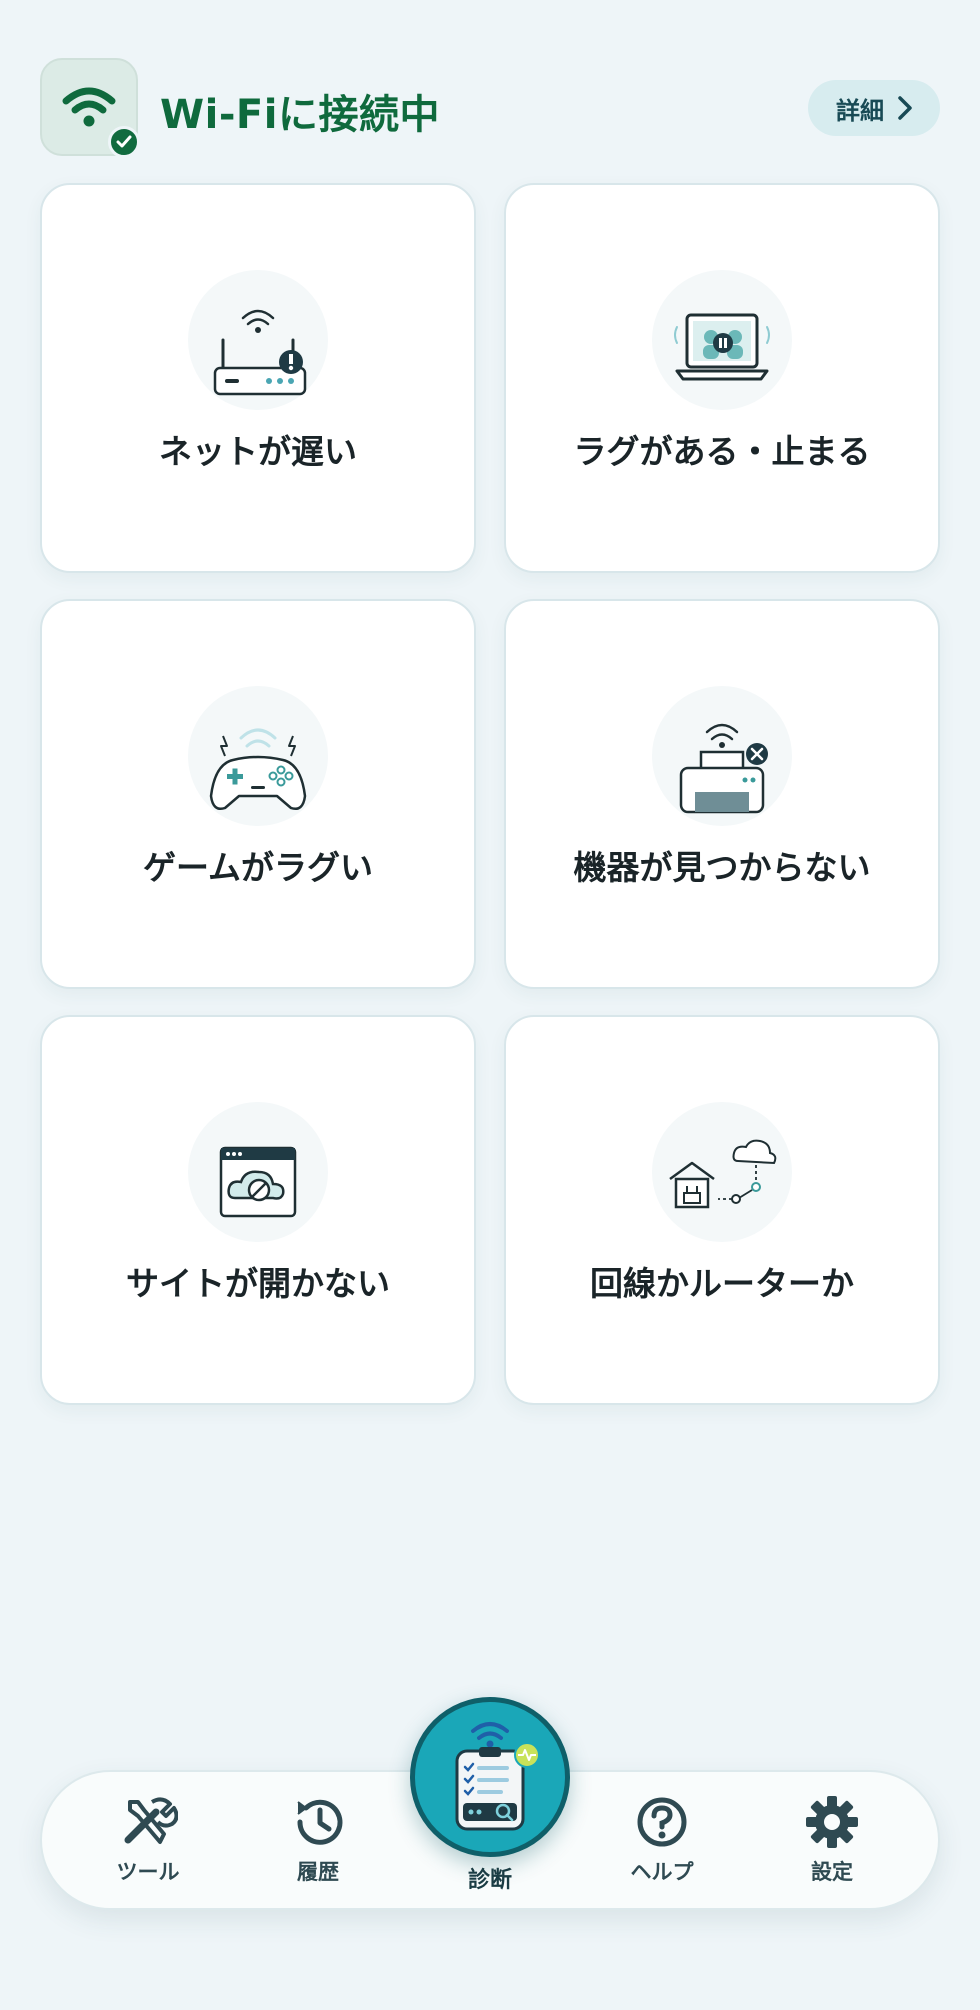  I want to click on help-icon, so click(662, 1822).